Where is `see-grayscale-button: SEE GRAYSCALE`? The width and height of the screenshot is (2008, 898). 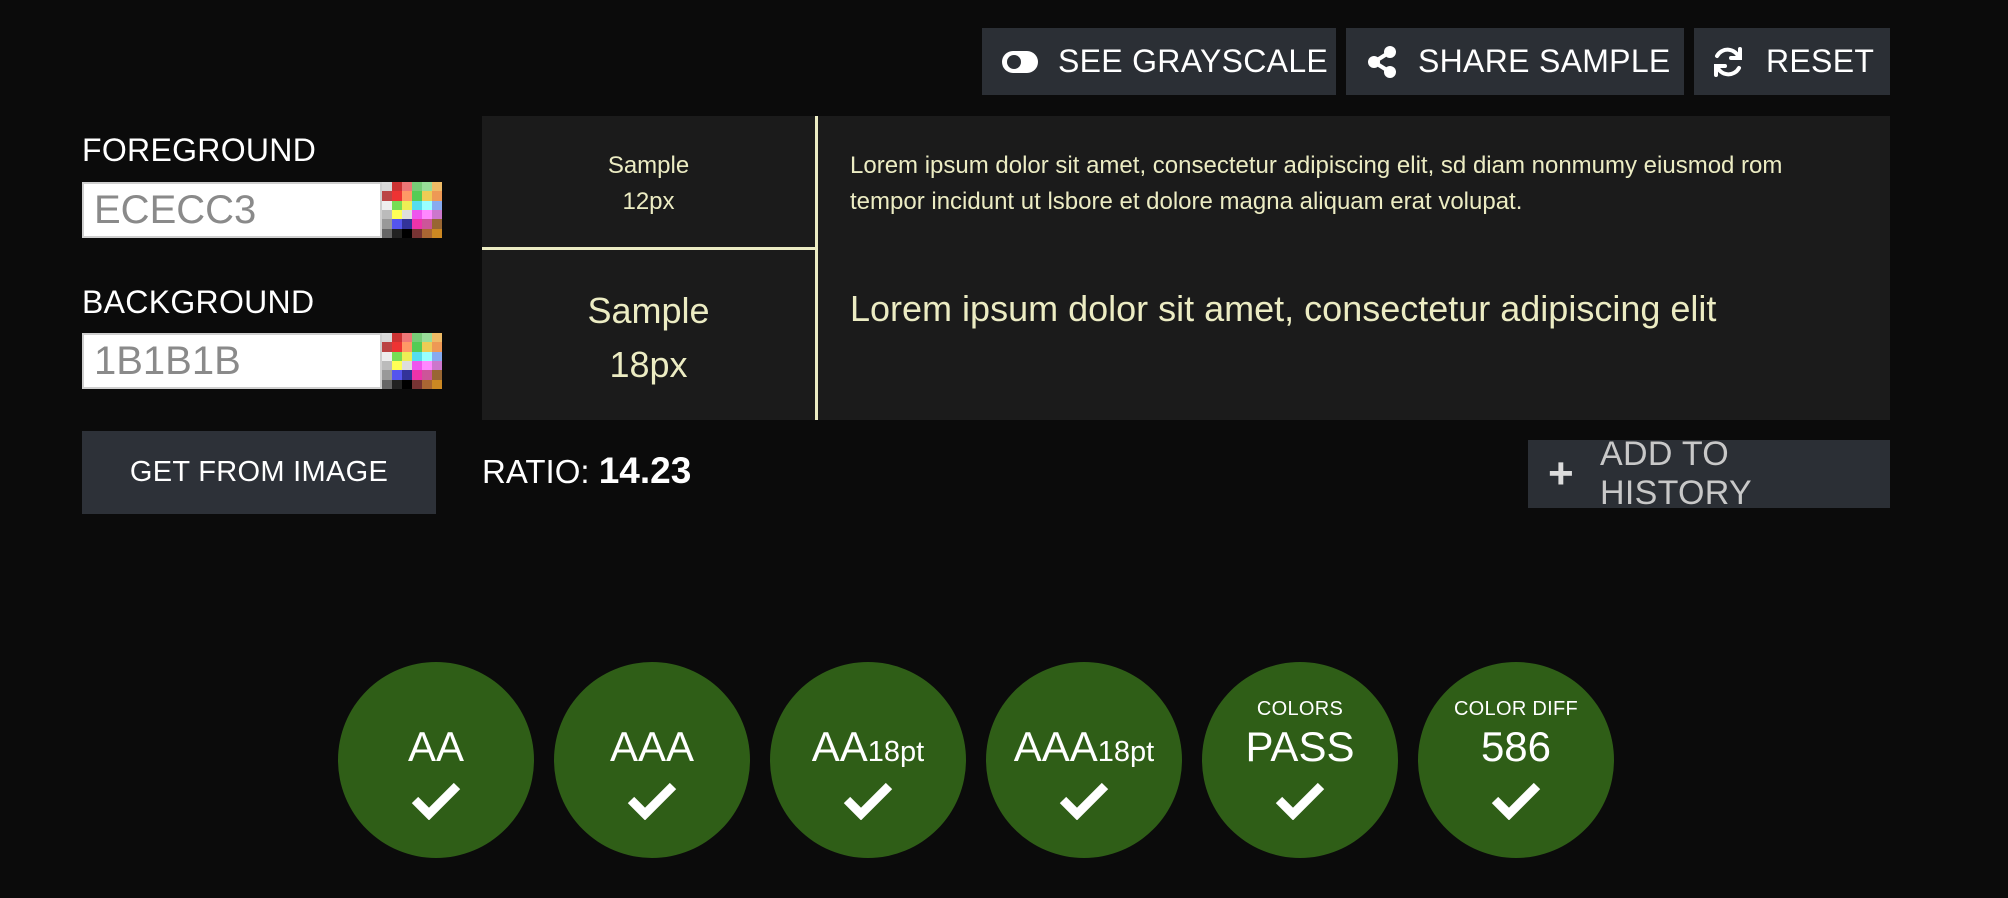
see-grayscale-button: SEE GRAYSCALE is located at coordinates (1159, 61).